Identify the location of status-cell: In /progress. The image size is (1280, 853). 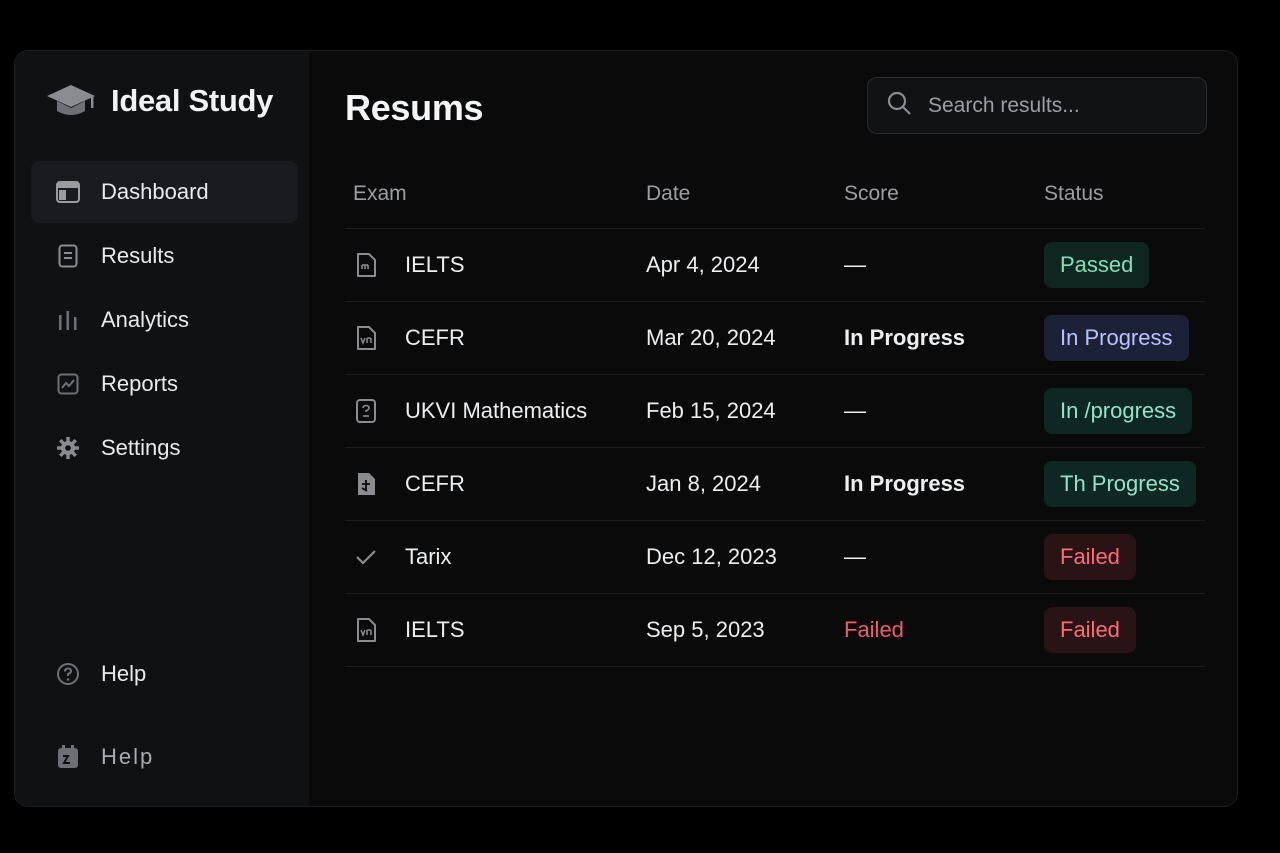
(1124, 411).